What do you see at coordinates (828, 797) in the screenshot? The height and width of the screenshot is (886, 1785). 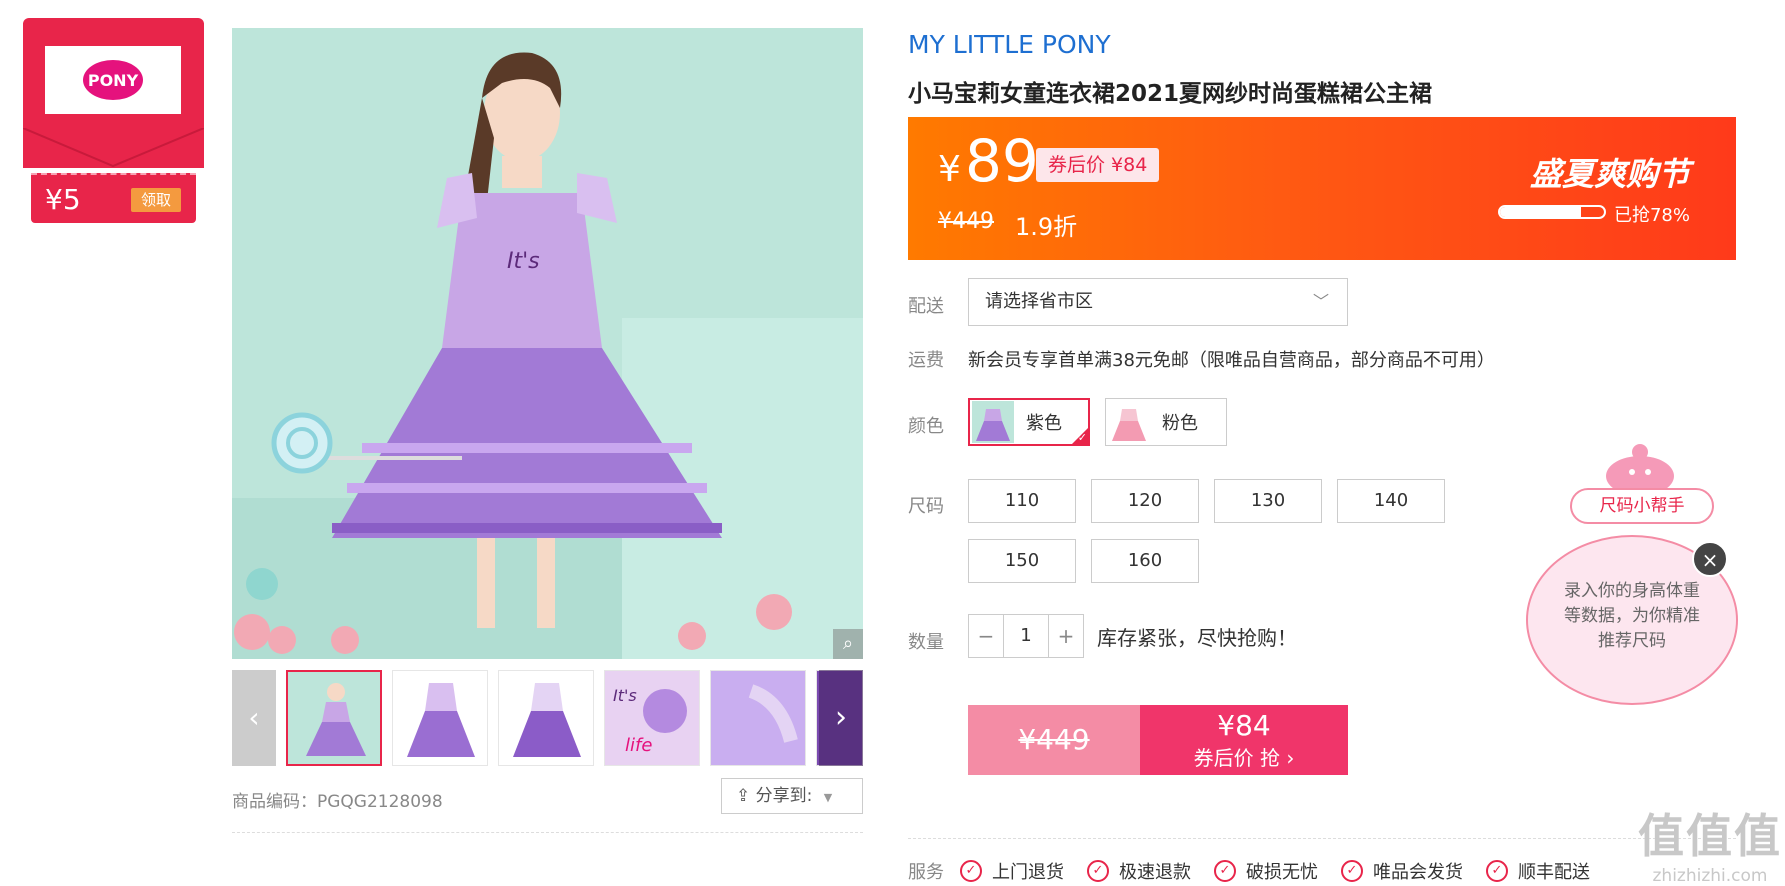 I see `caret-down-icon: ▼` at bounding box center [828, 797].